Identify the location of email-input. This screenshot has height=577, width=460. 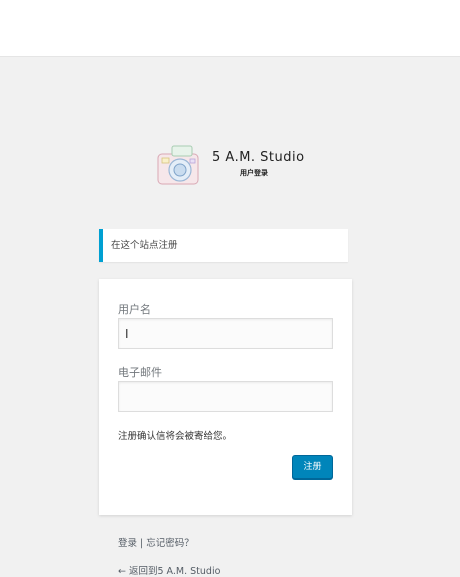
(225, 396).